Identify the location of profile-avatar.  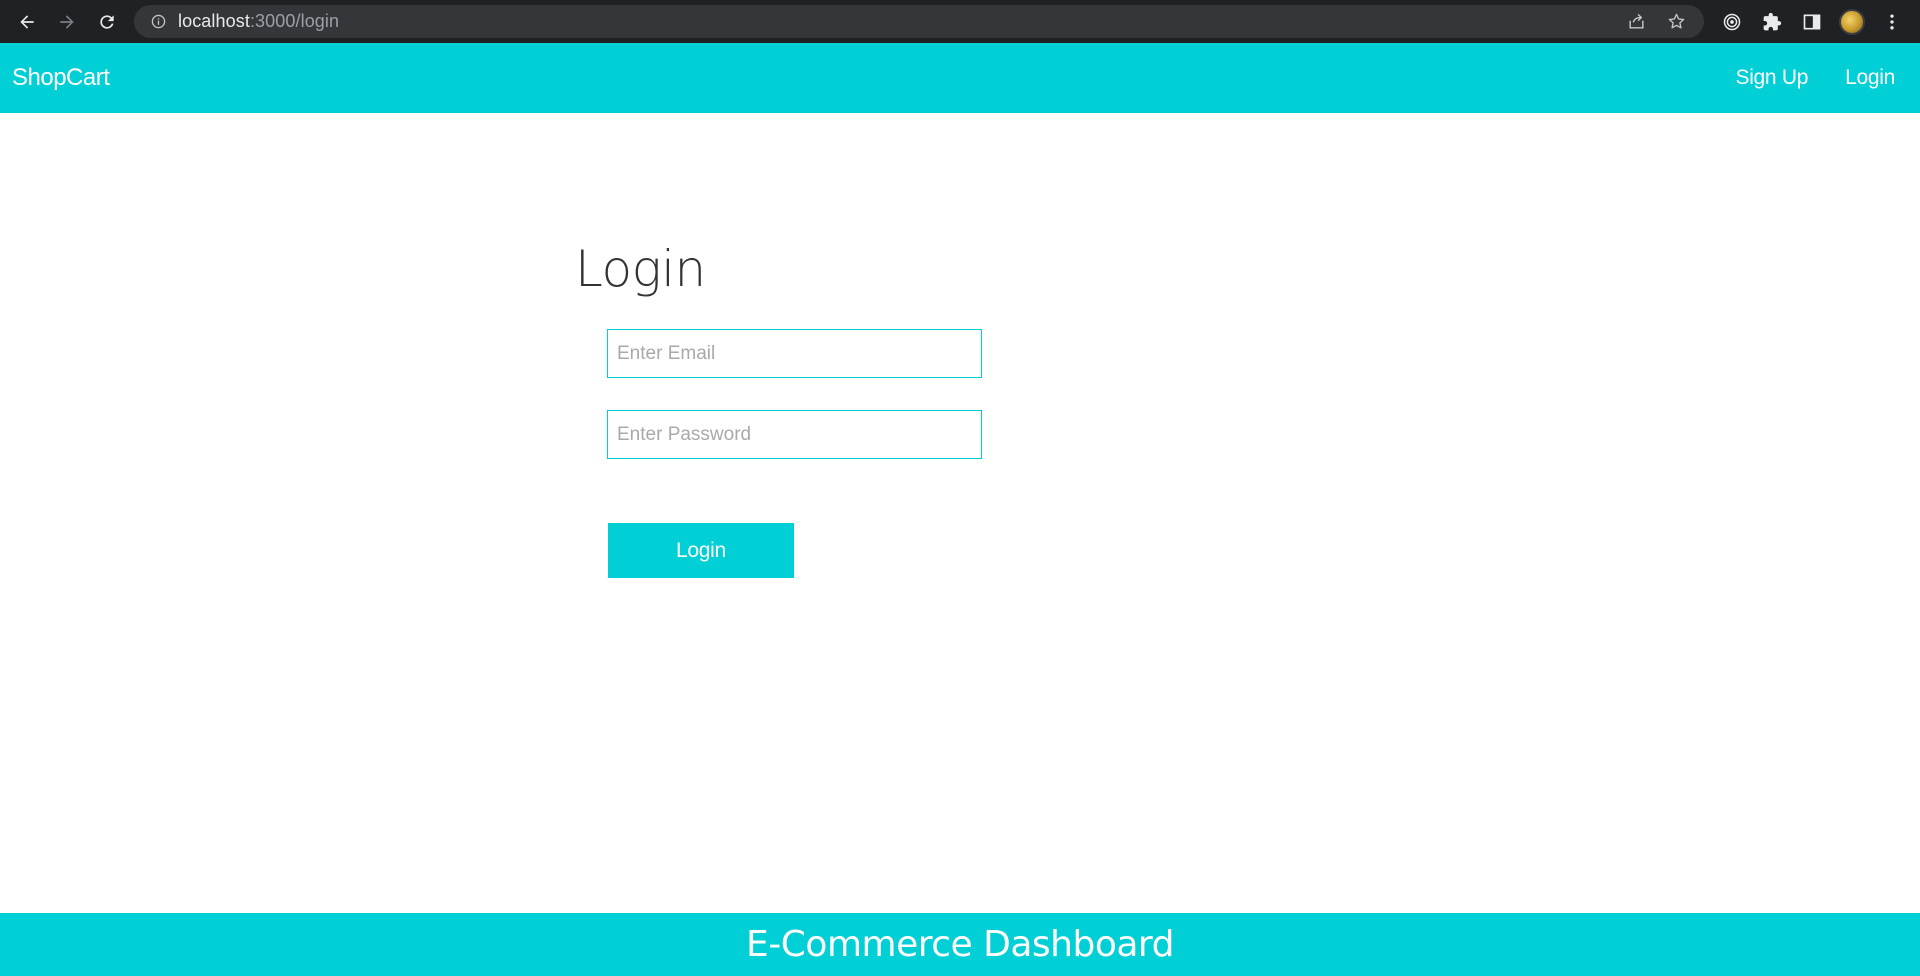
(1852, 21).